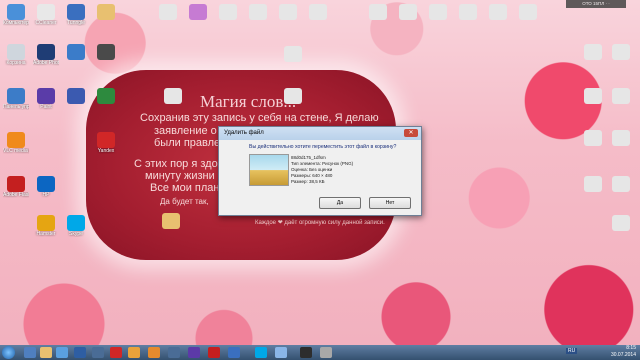  Describe the element at coordinates (244, 133) in the screenshot. I see `dialog-title: Удалить файл` at that location.